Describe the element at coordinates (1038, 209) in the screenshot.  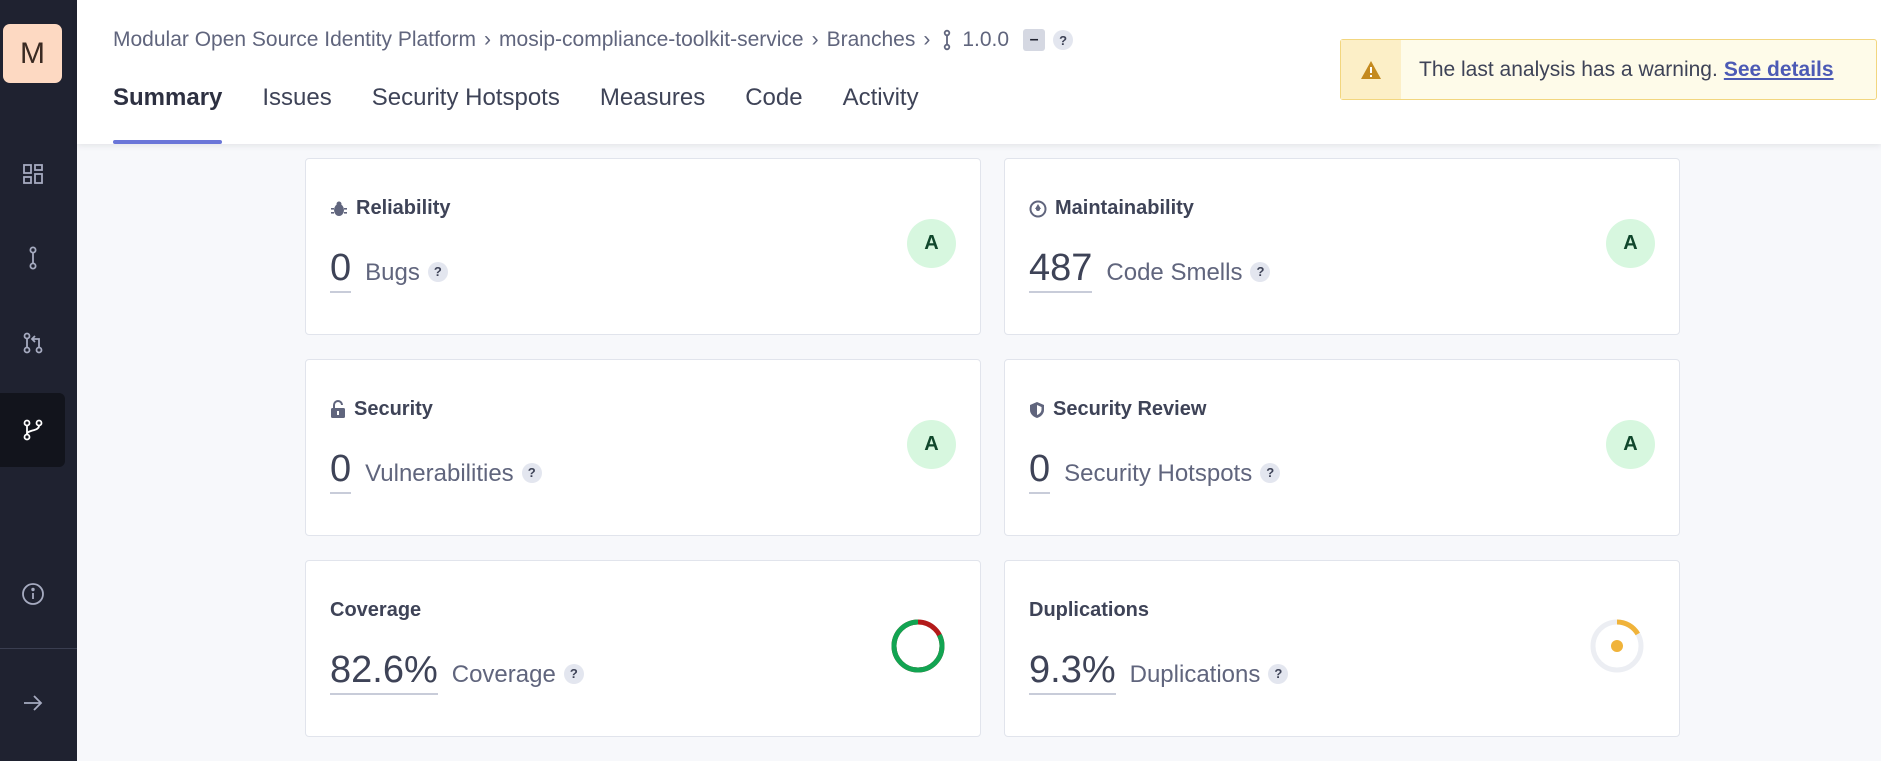
I see `maintainability-icon` at that location.